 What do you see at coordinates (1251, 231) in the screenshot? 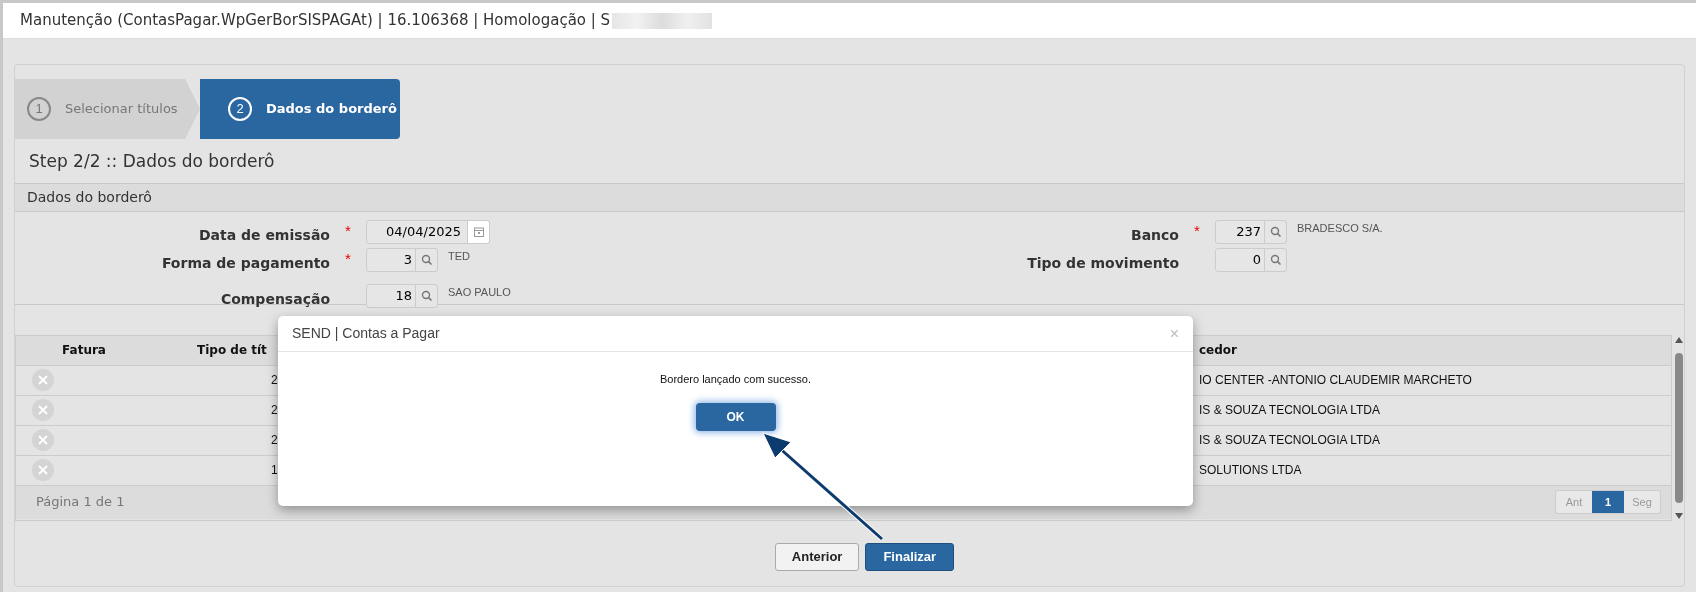
I see `lookup-field: 237` at bounding box center [1251, 231].